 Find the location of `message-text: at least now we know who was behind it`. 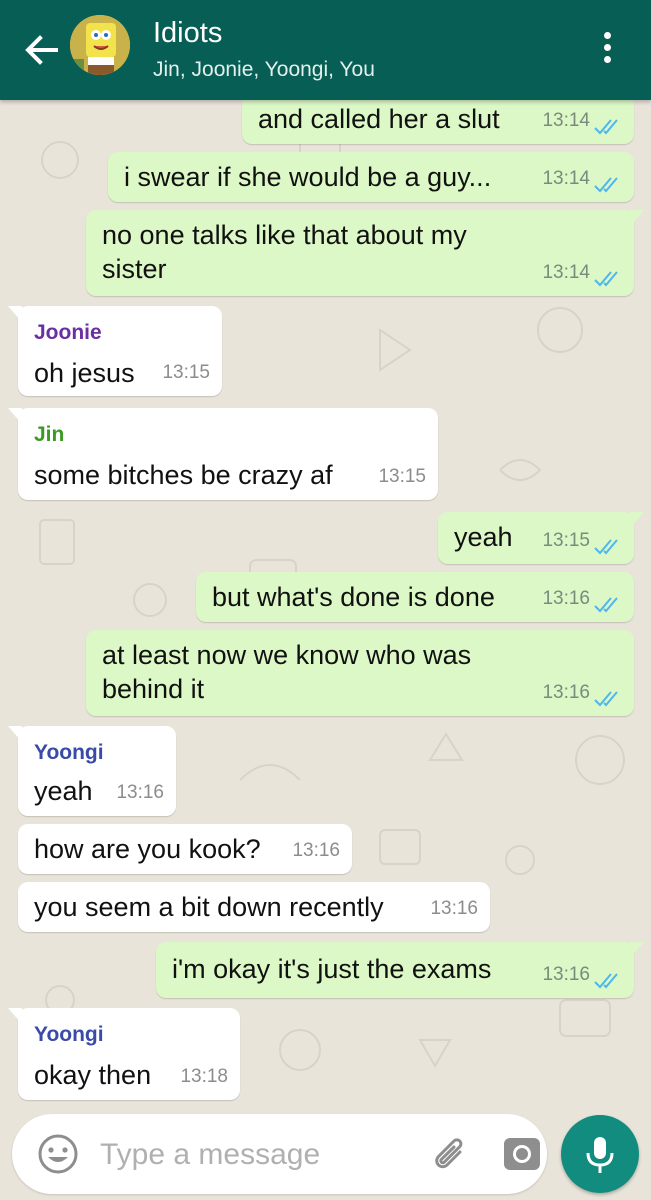

message-text: at least now we know who was behind it is located at coordinates (287, 672).